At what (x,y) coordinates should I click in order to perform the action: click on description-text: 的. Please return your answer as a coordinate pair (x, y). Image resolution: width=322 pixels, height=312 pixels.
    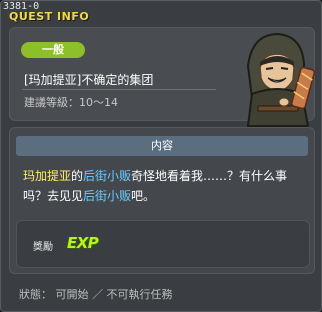
    Looking at the image, I should click on (77, 176).